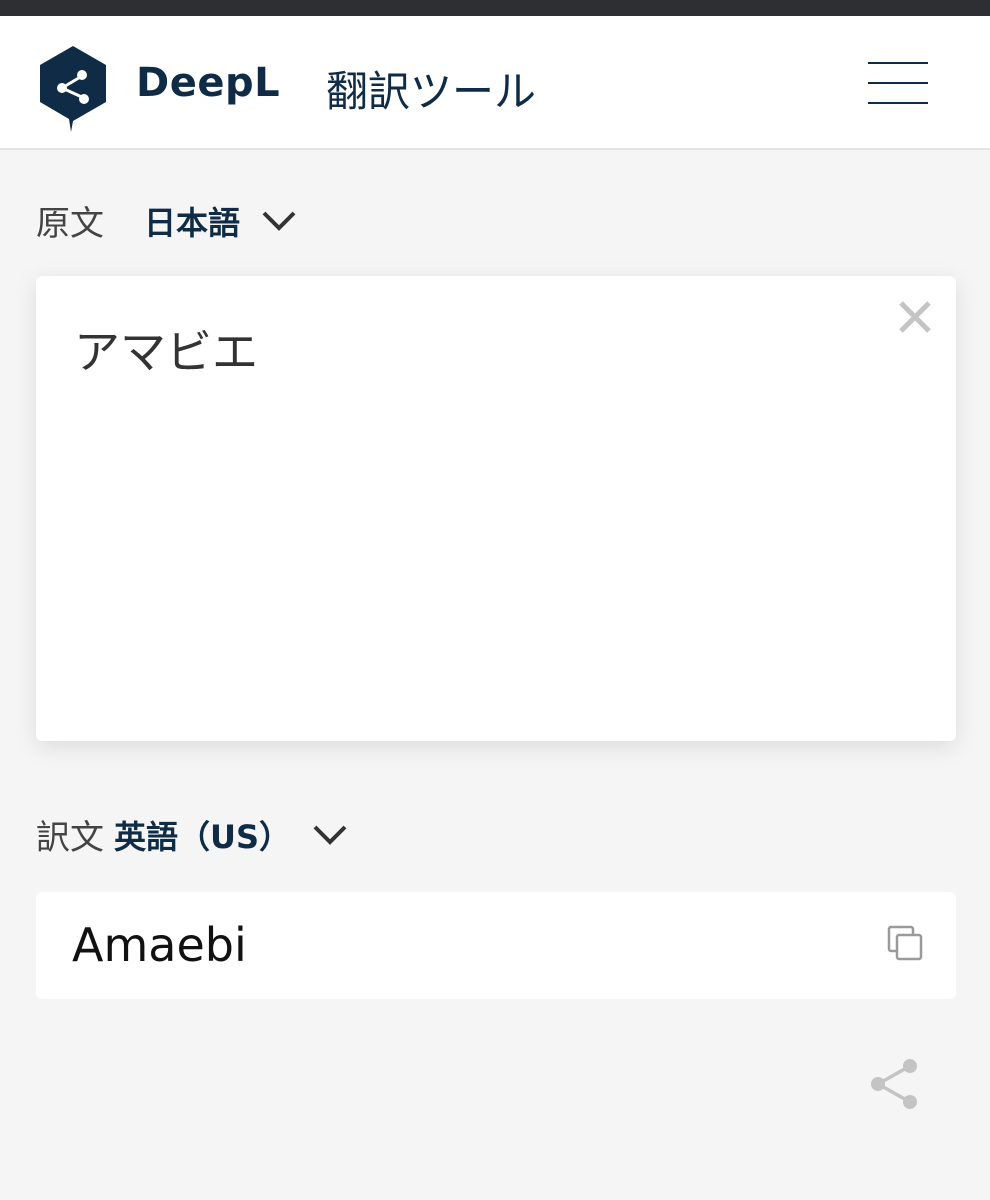  Describe the element at coordinates (73, 89) in the screenshot. I see `deepl-logo-icon` at that location.